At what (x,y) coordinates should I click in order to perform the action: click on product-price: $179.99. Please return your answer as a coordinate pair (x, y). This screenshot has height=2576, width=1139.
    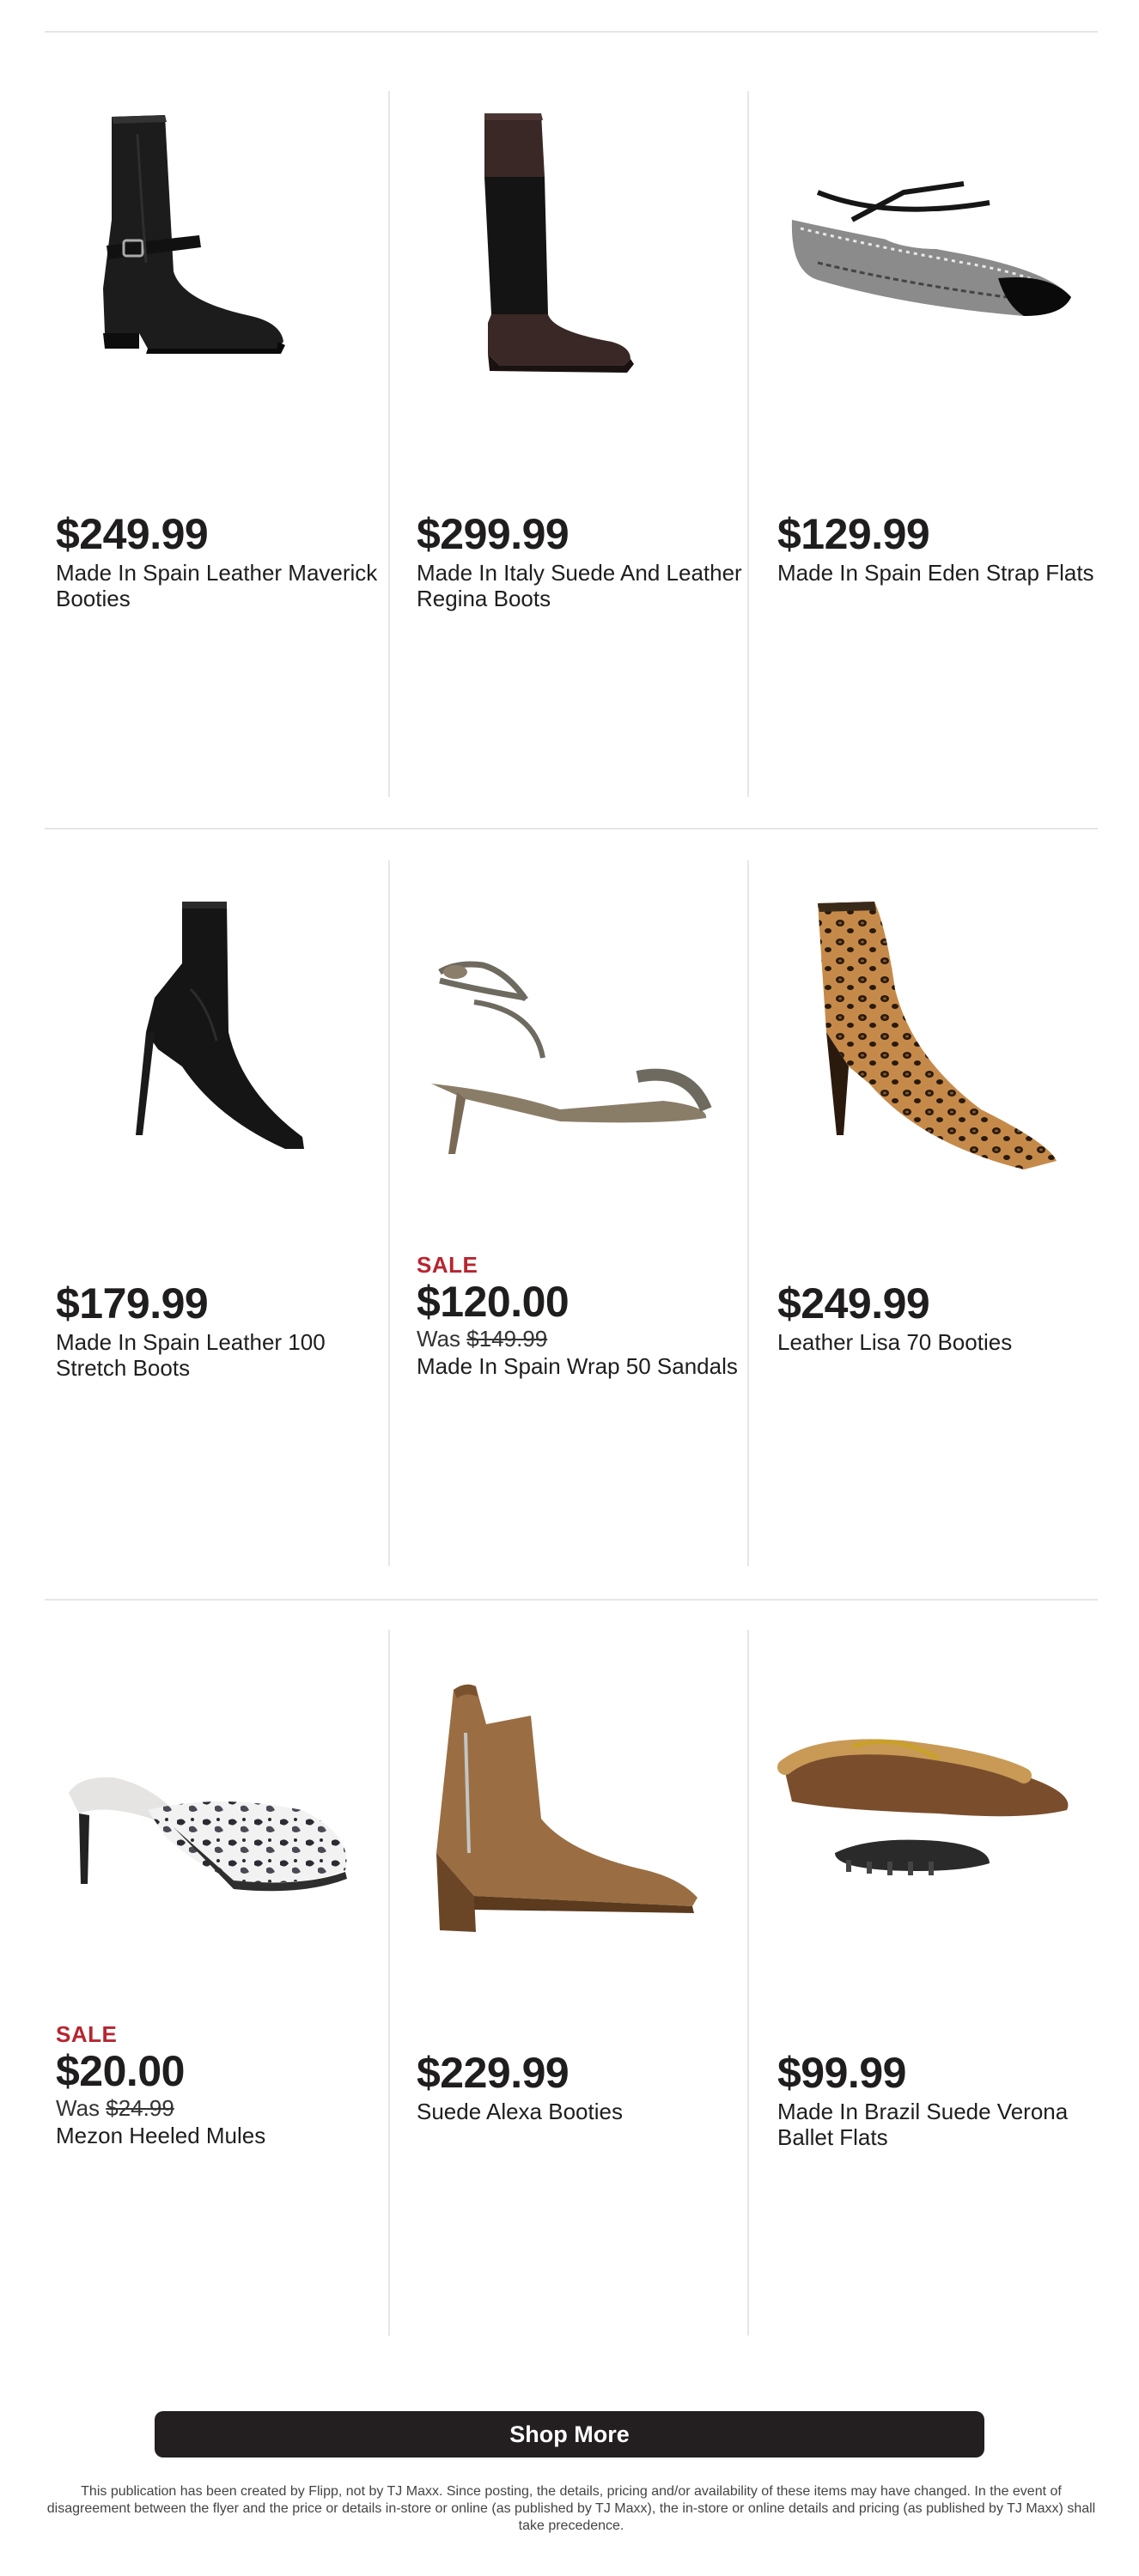
    Looking at the image, I should click on (132, 1303).